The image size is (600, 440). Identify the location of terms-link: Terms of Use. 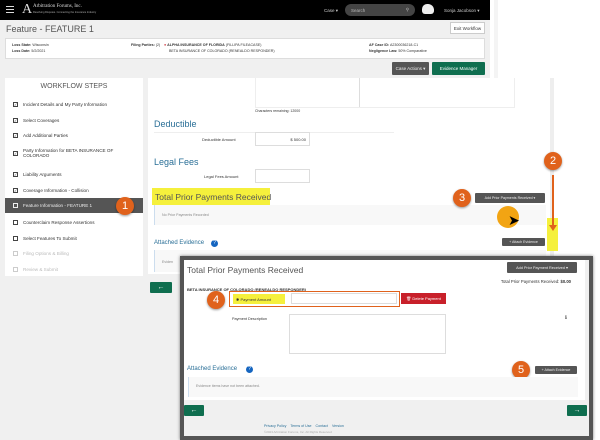
(300, 426).